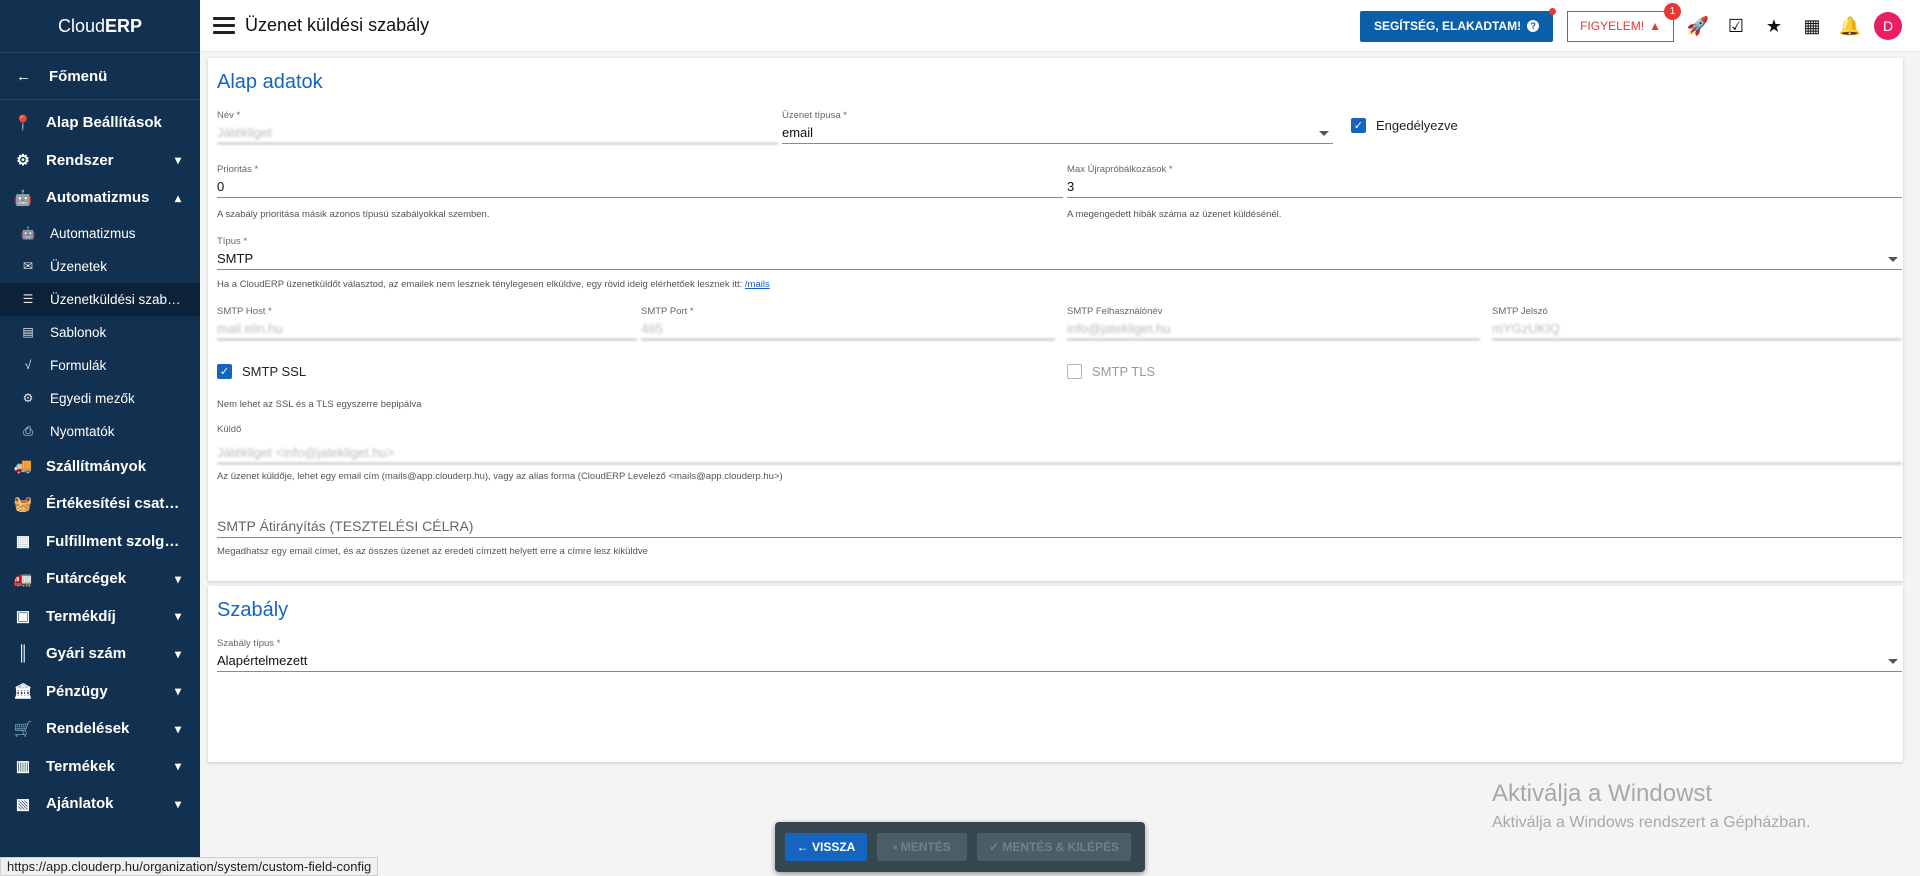 The height and width of the screenshot is (876, 1920). I want to click on smtp-port-label: SMTP Port *, so click(667, 311).